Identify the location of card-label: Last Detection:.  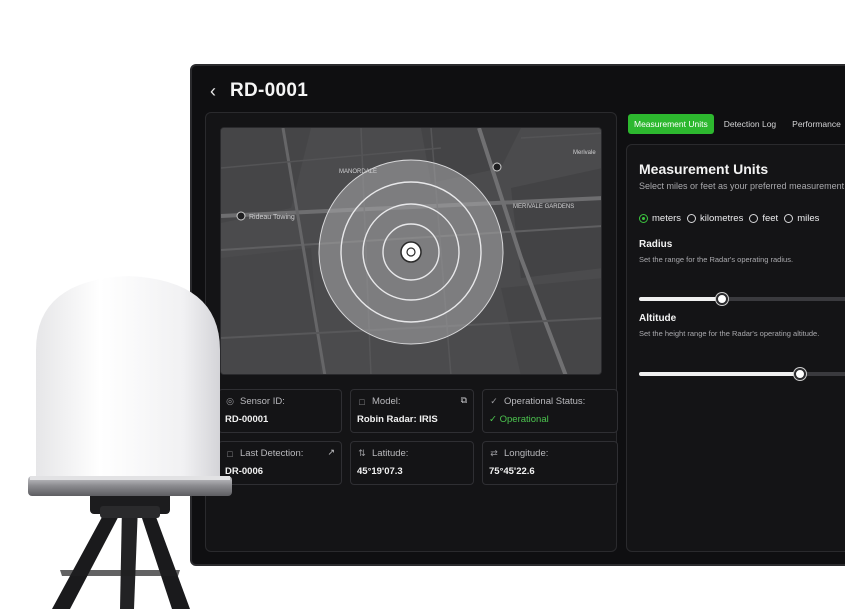
(272, 453).